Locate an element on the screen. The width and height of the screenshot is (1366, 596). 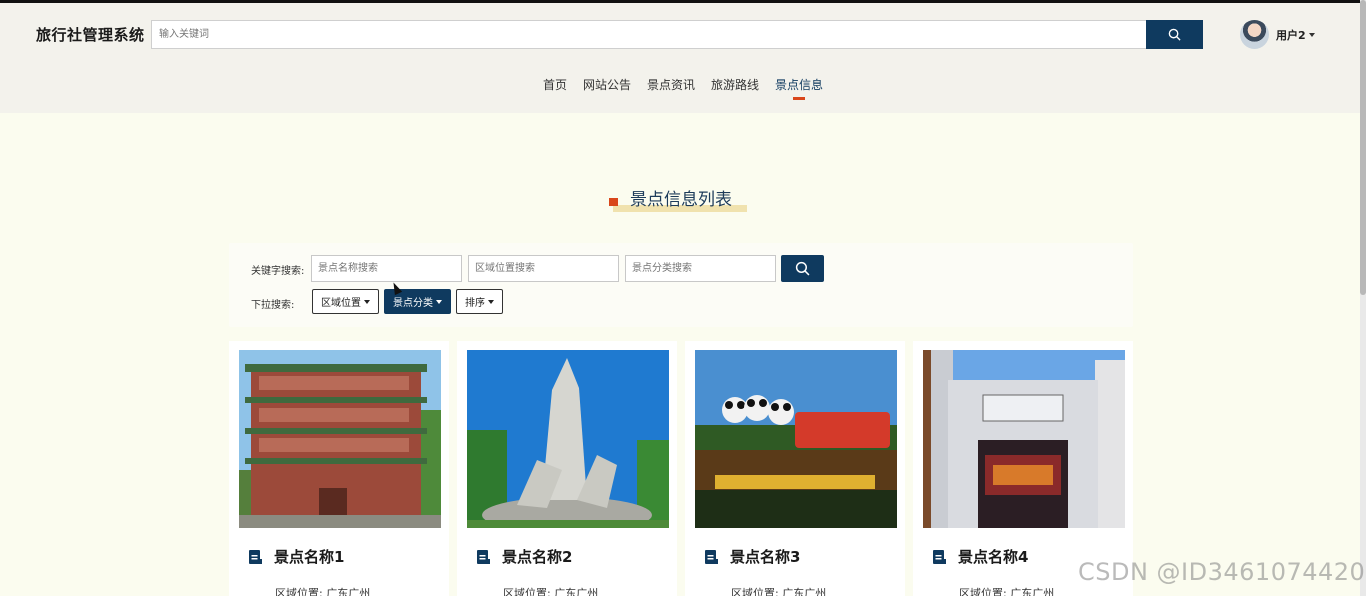
dropdown-search-label: 下拉搜索: is located at coordinates (273, 305).